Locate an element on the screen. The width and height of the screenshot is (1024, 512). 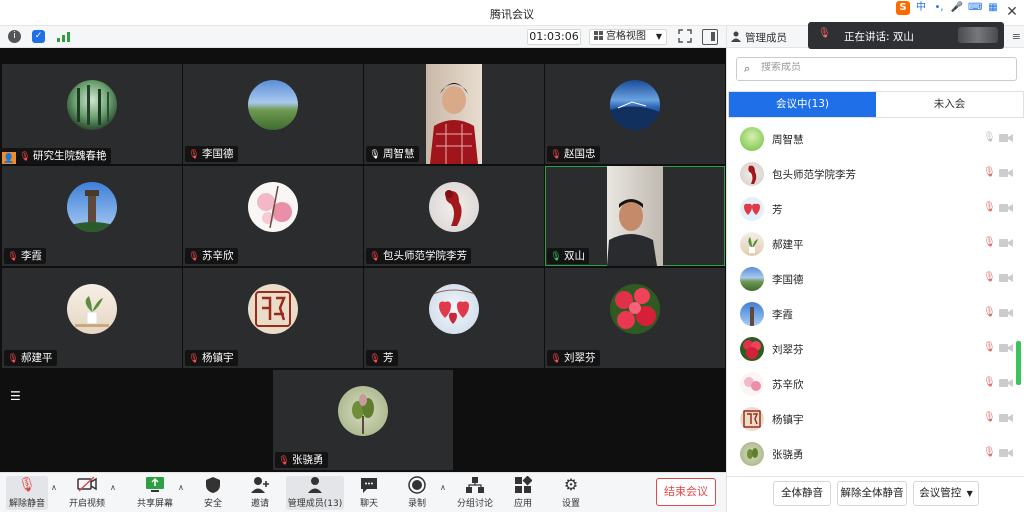
chevron-down-icon: ▼ is located at coordinates (658, 36).